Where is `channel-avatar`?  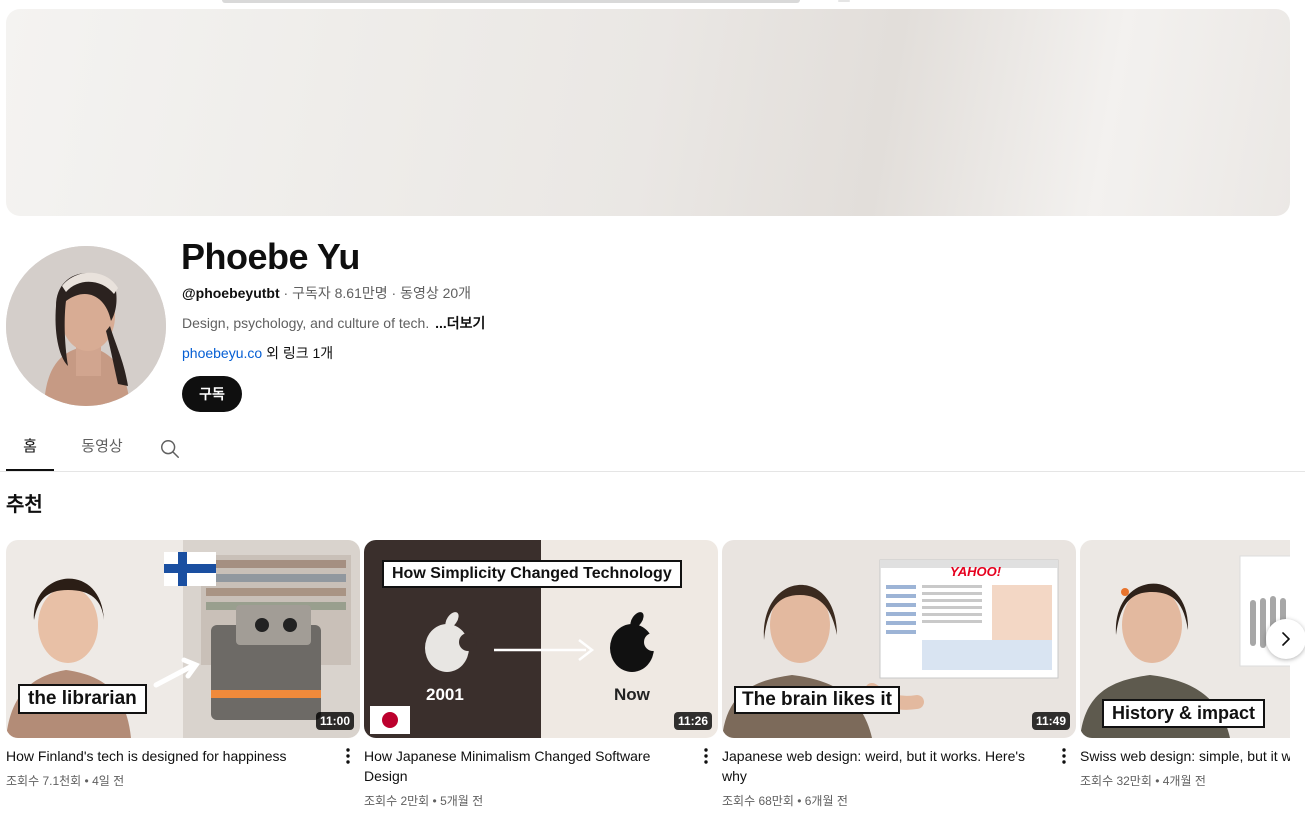
channel-avatar is located at coordinates (86, 326).